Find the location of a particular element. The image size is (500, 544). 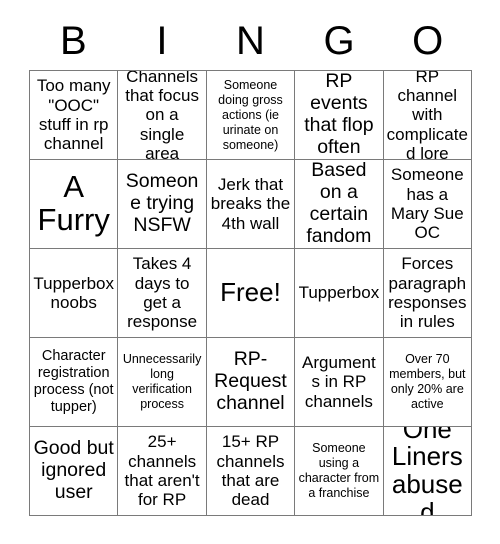

bingo-cell-label: 15+ RP channels that are dead is located at coordinates (250, 471).